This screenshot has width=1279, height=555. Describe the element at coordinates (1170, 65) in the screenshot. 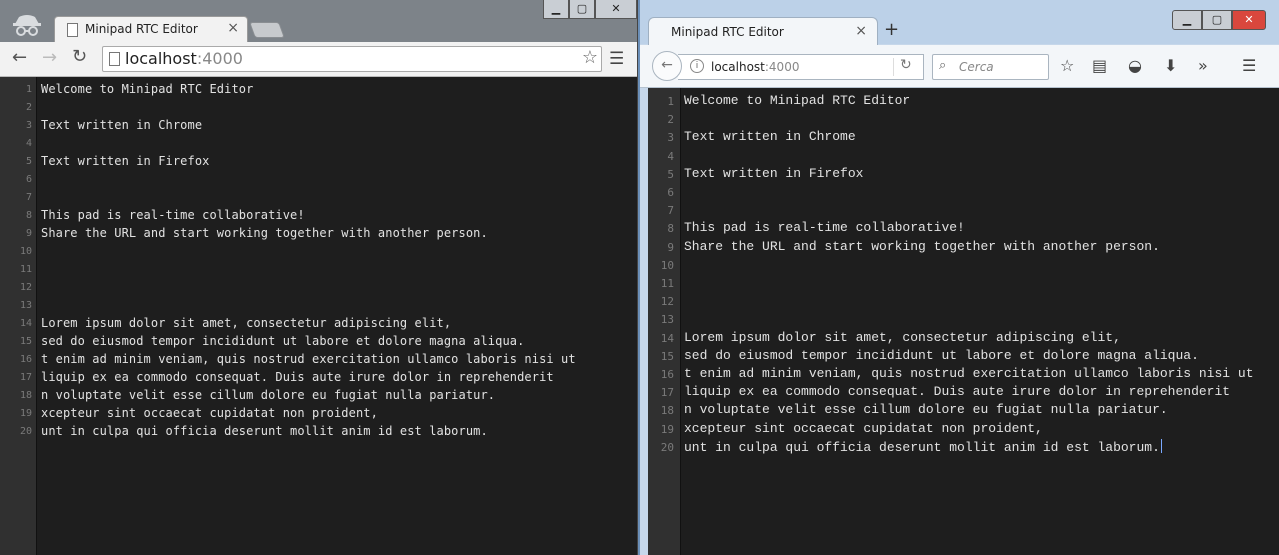

I see `download-icon: ⬇` at that location.